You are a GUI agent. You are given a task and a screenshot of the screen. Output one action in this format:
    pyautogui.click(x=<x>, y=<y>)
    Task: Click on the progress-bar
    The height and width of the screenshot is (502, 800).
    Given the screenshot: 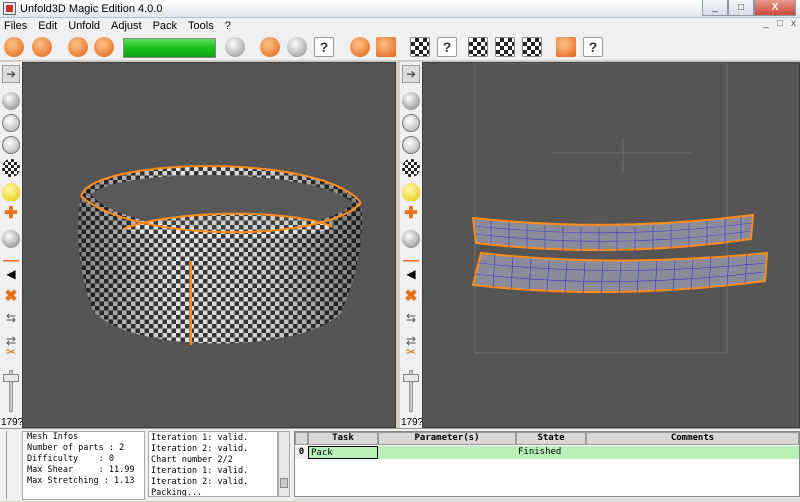 What is the action you would take?
    pyautogui.click(x=169, y=48)
    